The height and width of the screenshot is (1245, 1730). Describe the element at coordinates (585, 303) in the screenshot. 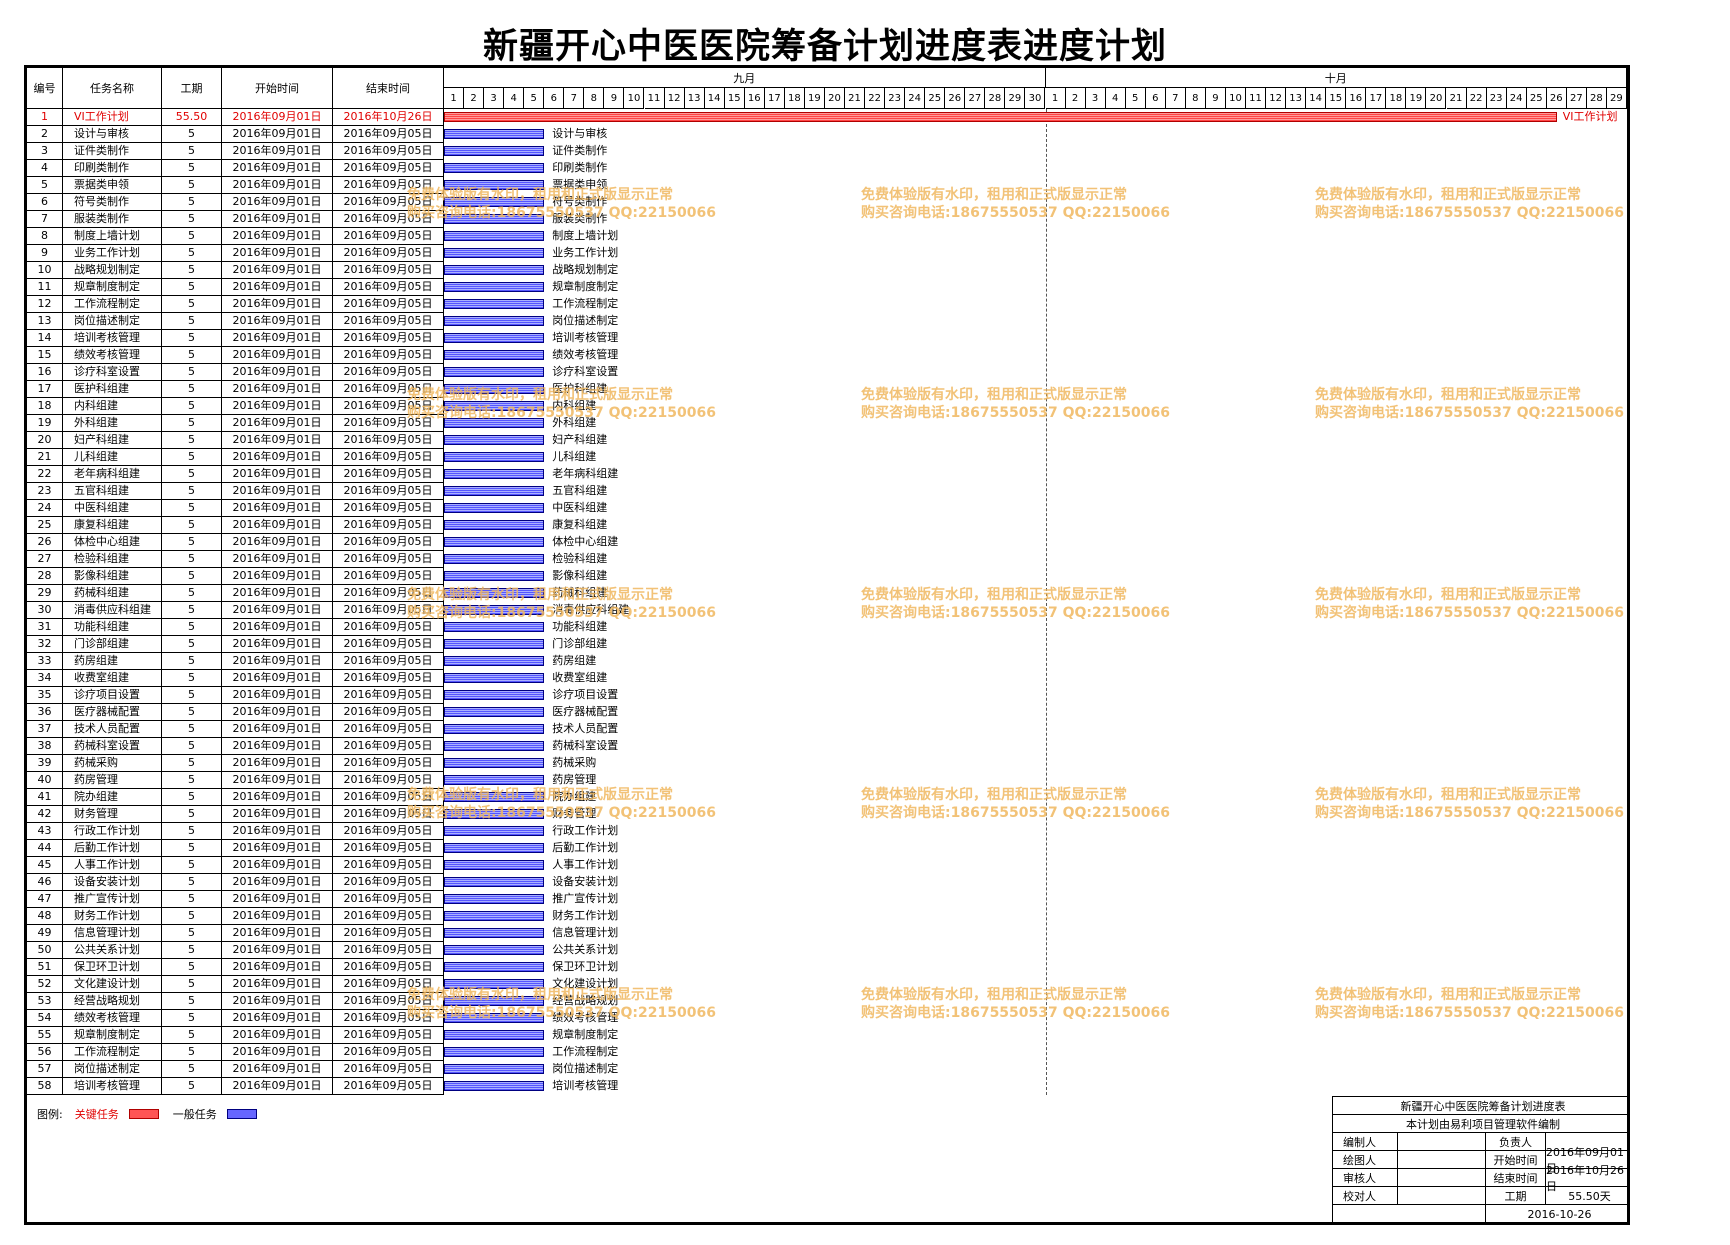

I see `task-bar-label: 工作流程制定` at that location.